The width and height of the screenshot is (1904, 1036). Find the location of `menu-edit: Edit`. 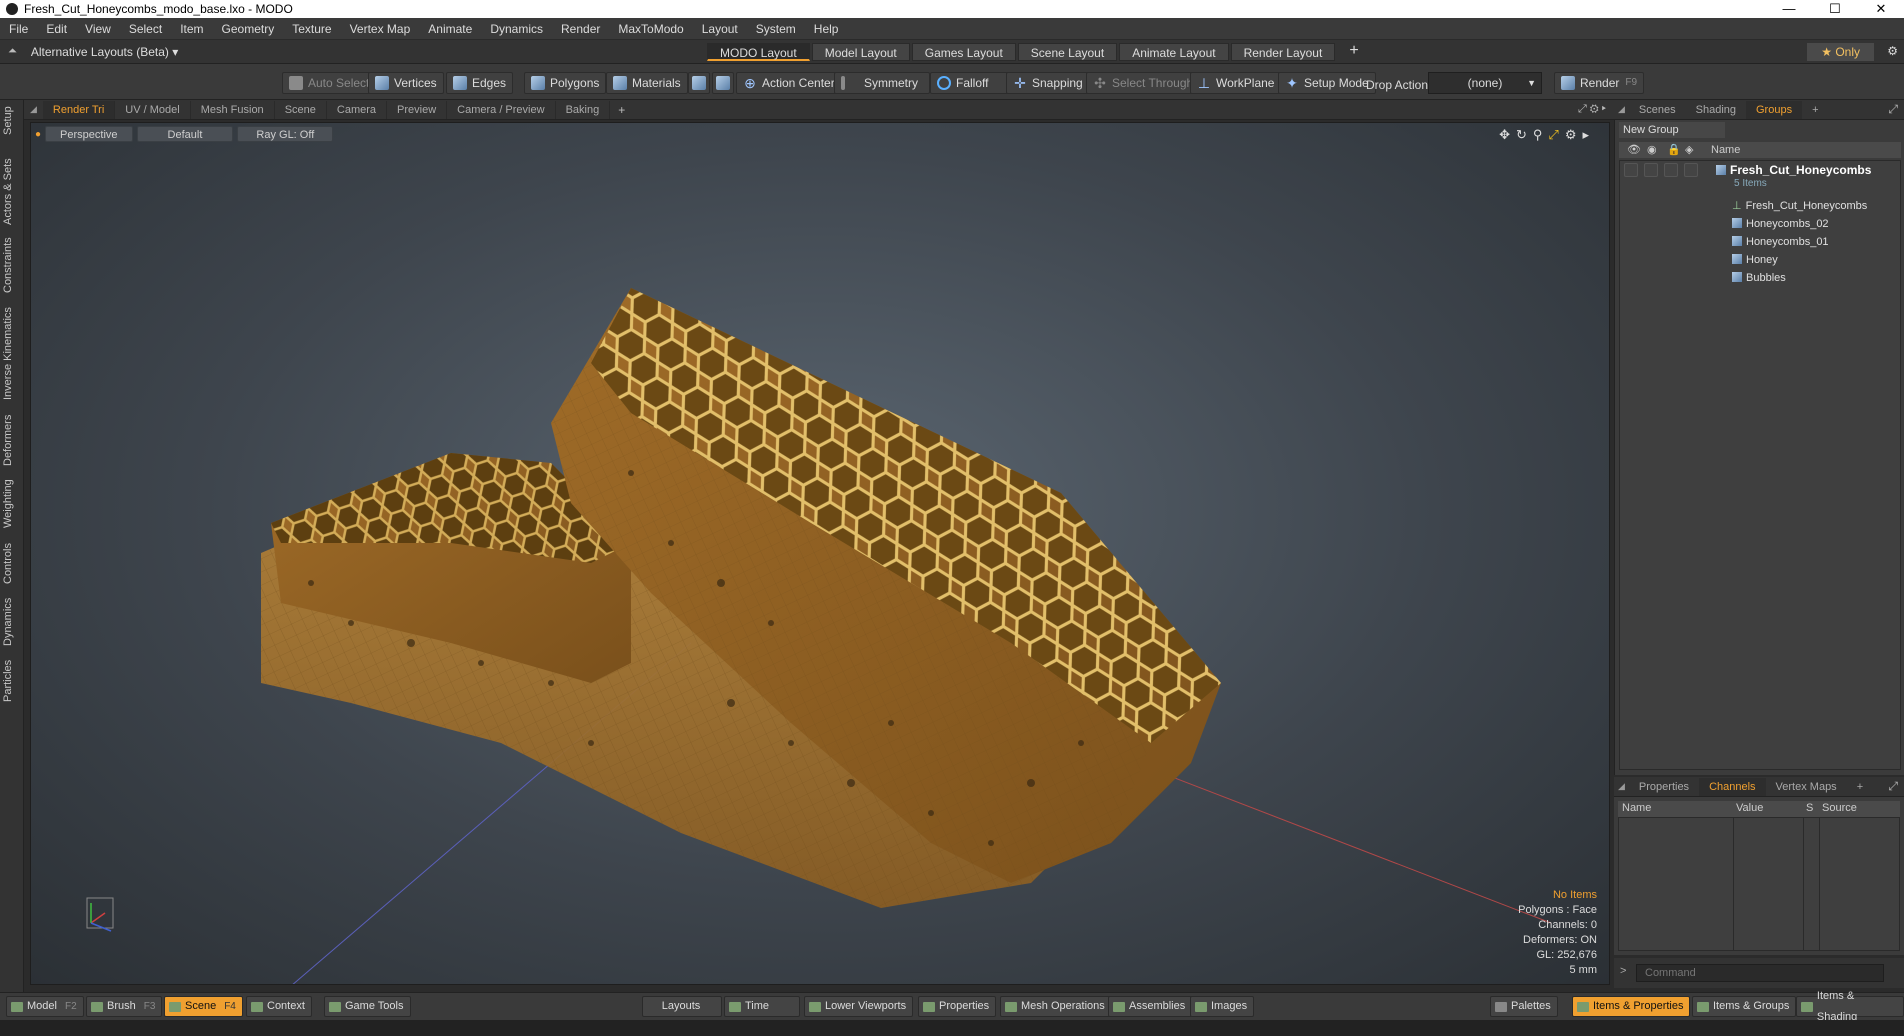

menu-edit: Edit is located at coordinates (56, 29).